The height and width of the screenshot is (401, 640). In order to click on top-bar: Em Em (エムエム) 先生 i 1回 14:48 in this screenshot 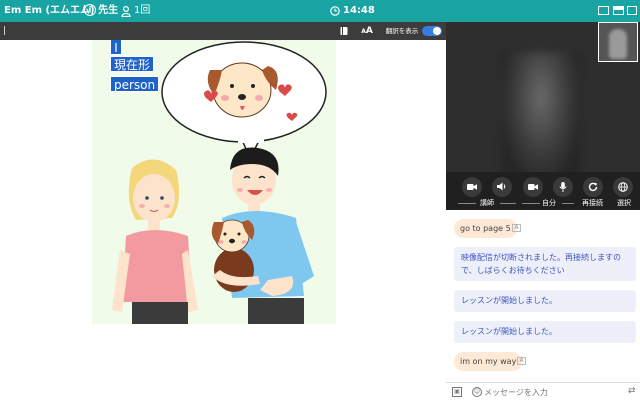, I will do `click(320, 11)`.